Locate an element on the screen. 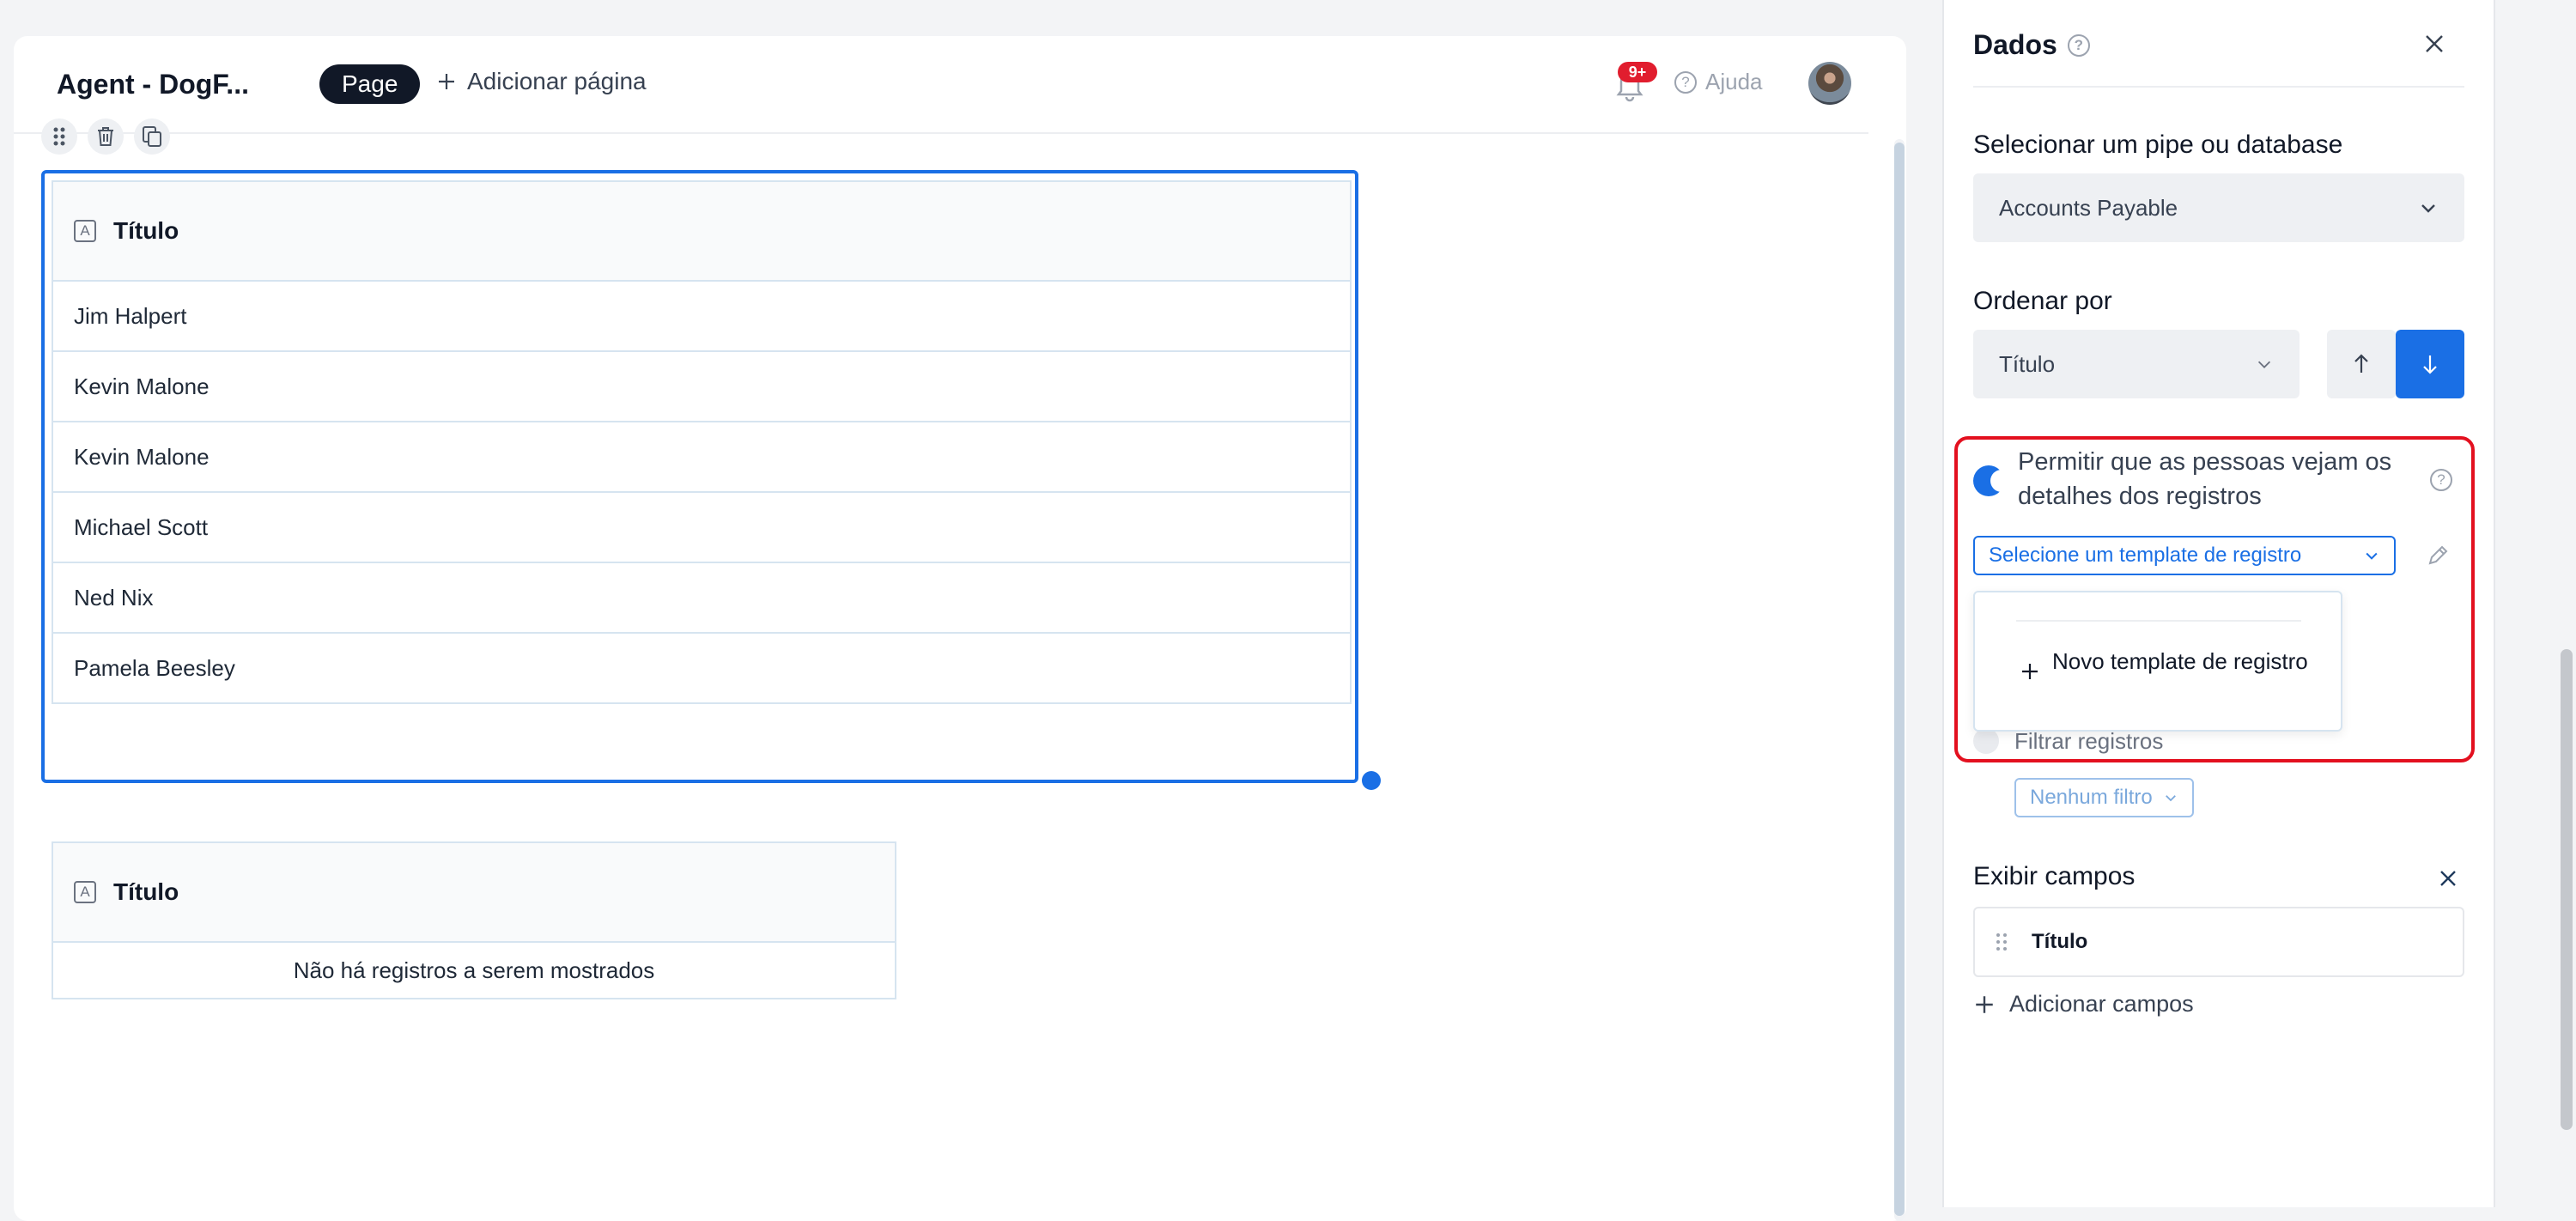 This screenshot has height=1221, width=2576. table-cell: Ned Nix is located at coordinates (702, 598).